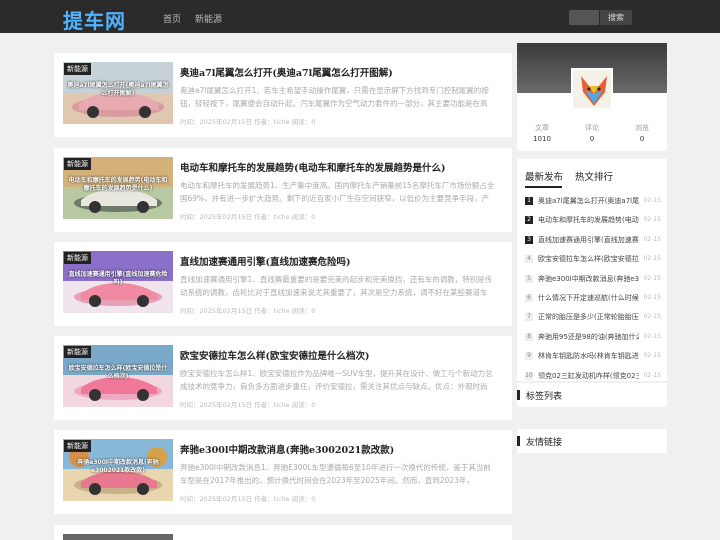  I want to click on rank-number: 10, so click(529, 375).